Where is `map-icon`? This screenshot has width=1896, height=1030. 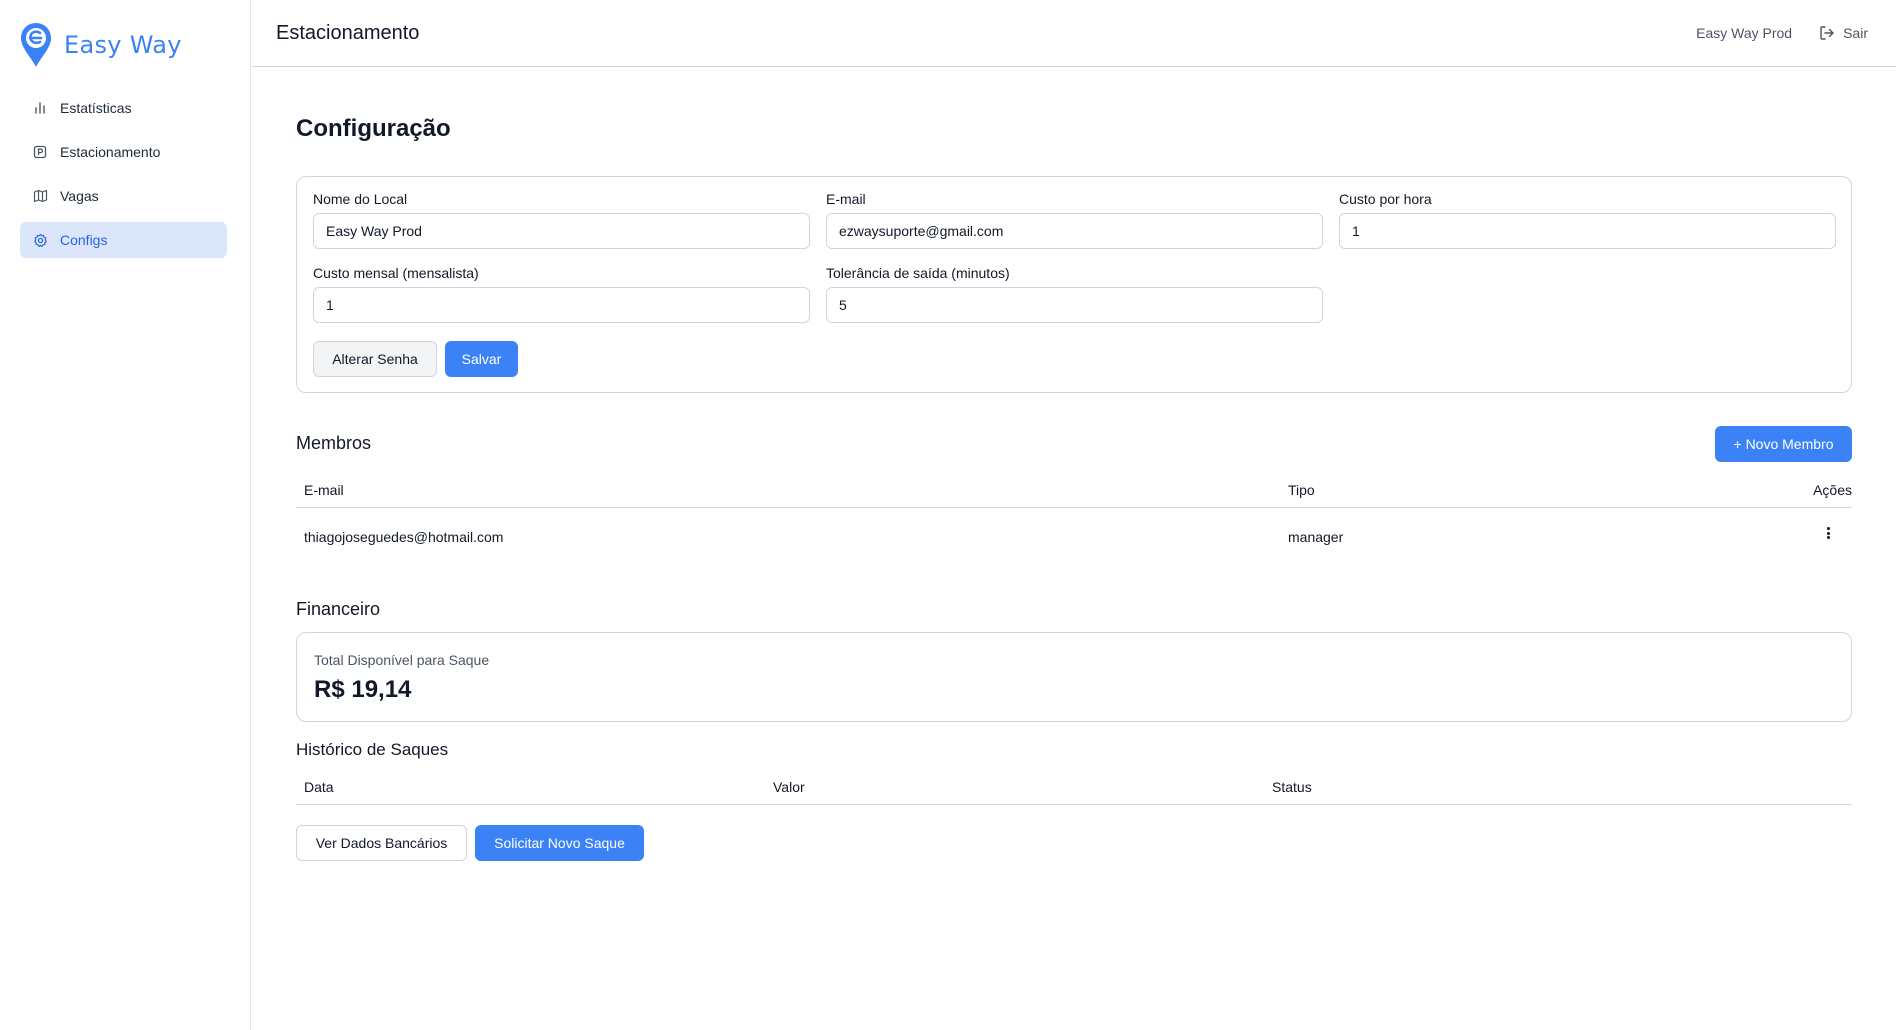
map-icon is located at coordinates (40, 196).